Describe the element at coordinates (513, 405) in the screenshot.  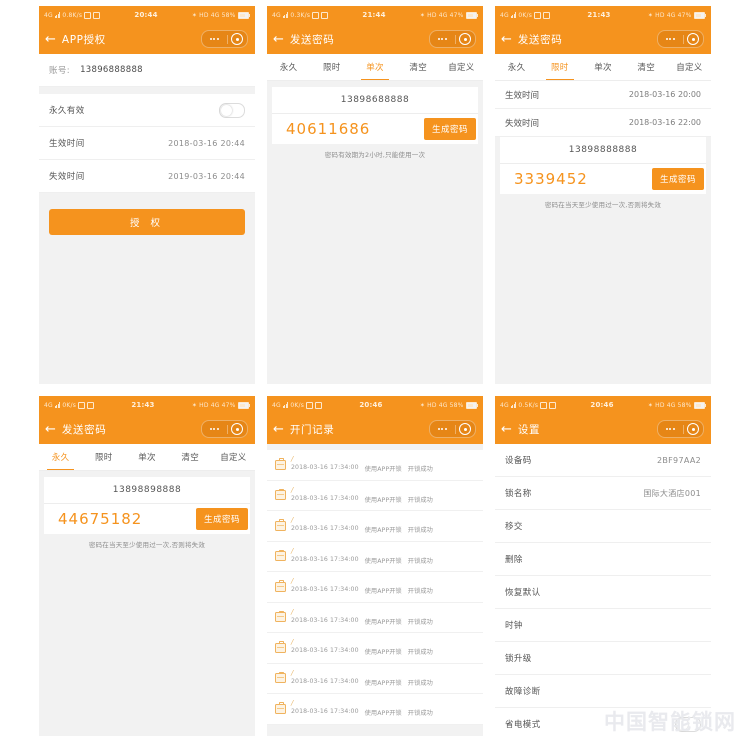
I see `signal-icon` at that location.